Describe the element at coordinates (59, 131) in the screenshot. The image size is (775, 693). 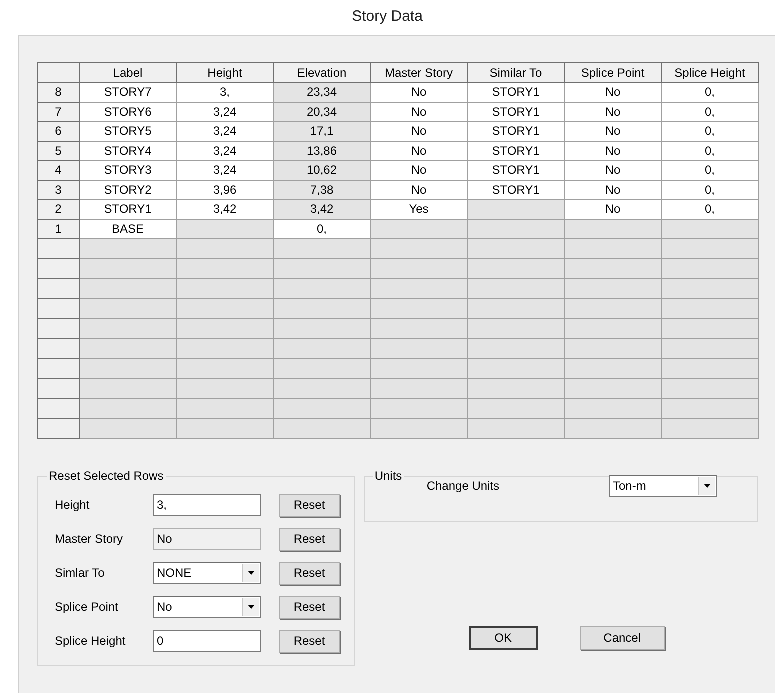
I see `row-header: 6` at that location.